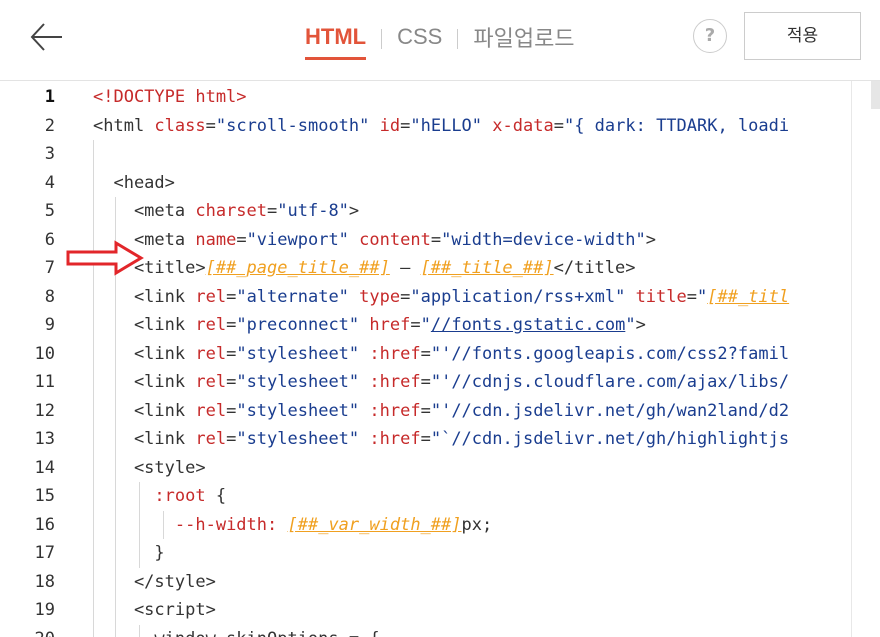 This screenshot has height=637, width=880. I want to click on red-arrow-right-icon, so click(105, 258).